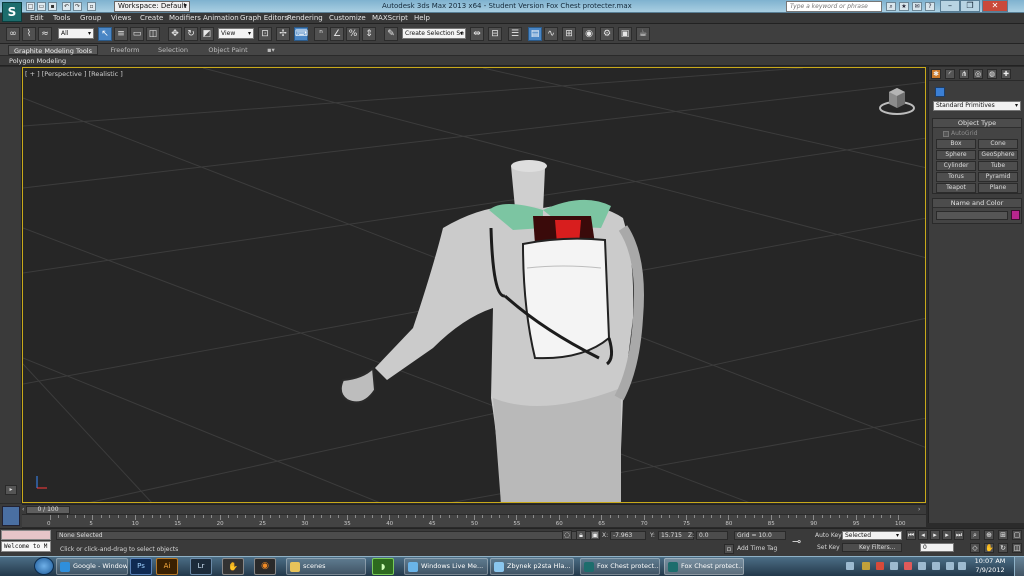 Image resolution: width=1024 pixels, height=576 pixels. What do you see at coordinates (950, 6) in the screenshot?
I see `minimize-button: –` at bounding box center [950, 6].